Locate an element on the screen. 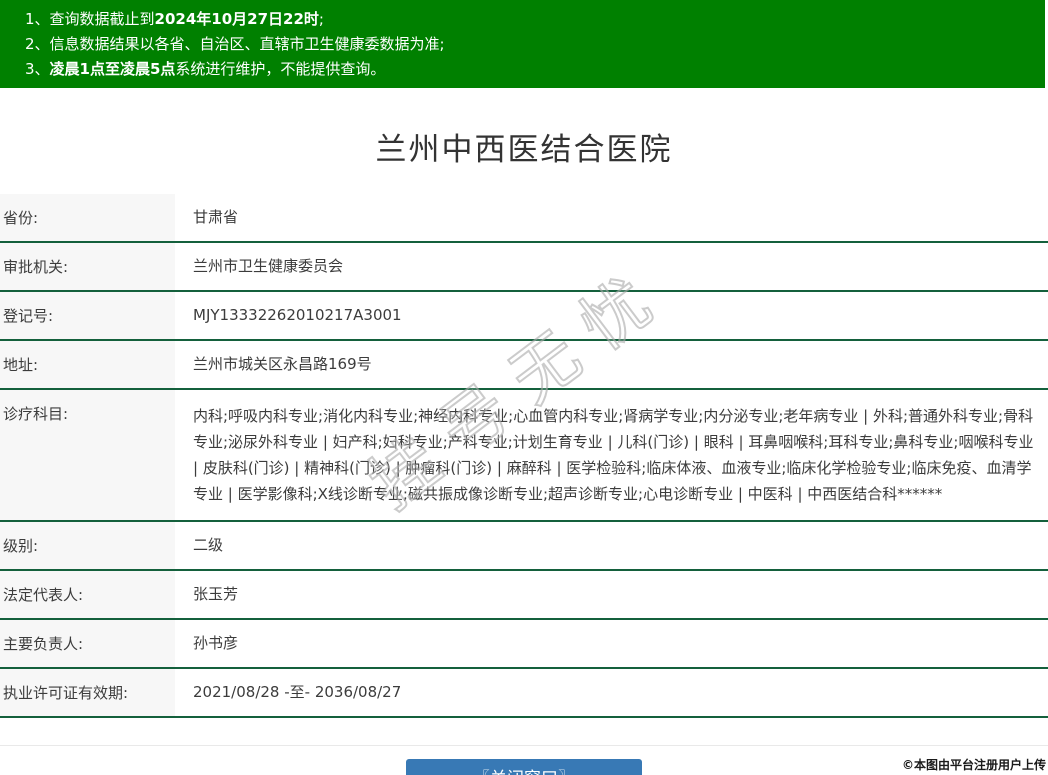 This screenshot has height=775, width=1048. row-registration-number: 登记号: MJY13332262010217A3001 is located at coordinates (524, 316).